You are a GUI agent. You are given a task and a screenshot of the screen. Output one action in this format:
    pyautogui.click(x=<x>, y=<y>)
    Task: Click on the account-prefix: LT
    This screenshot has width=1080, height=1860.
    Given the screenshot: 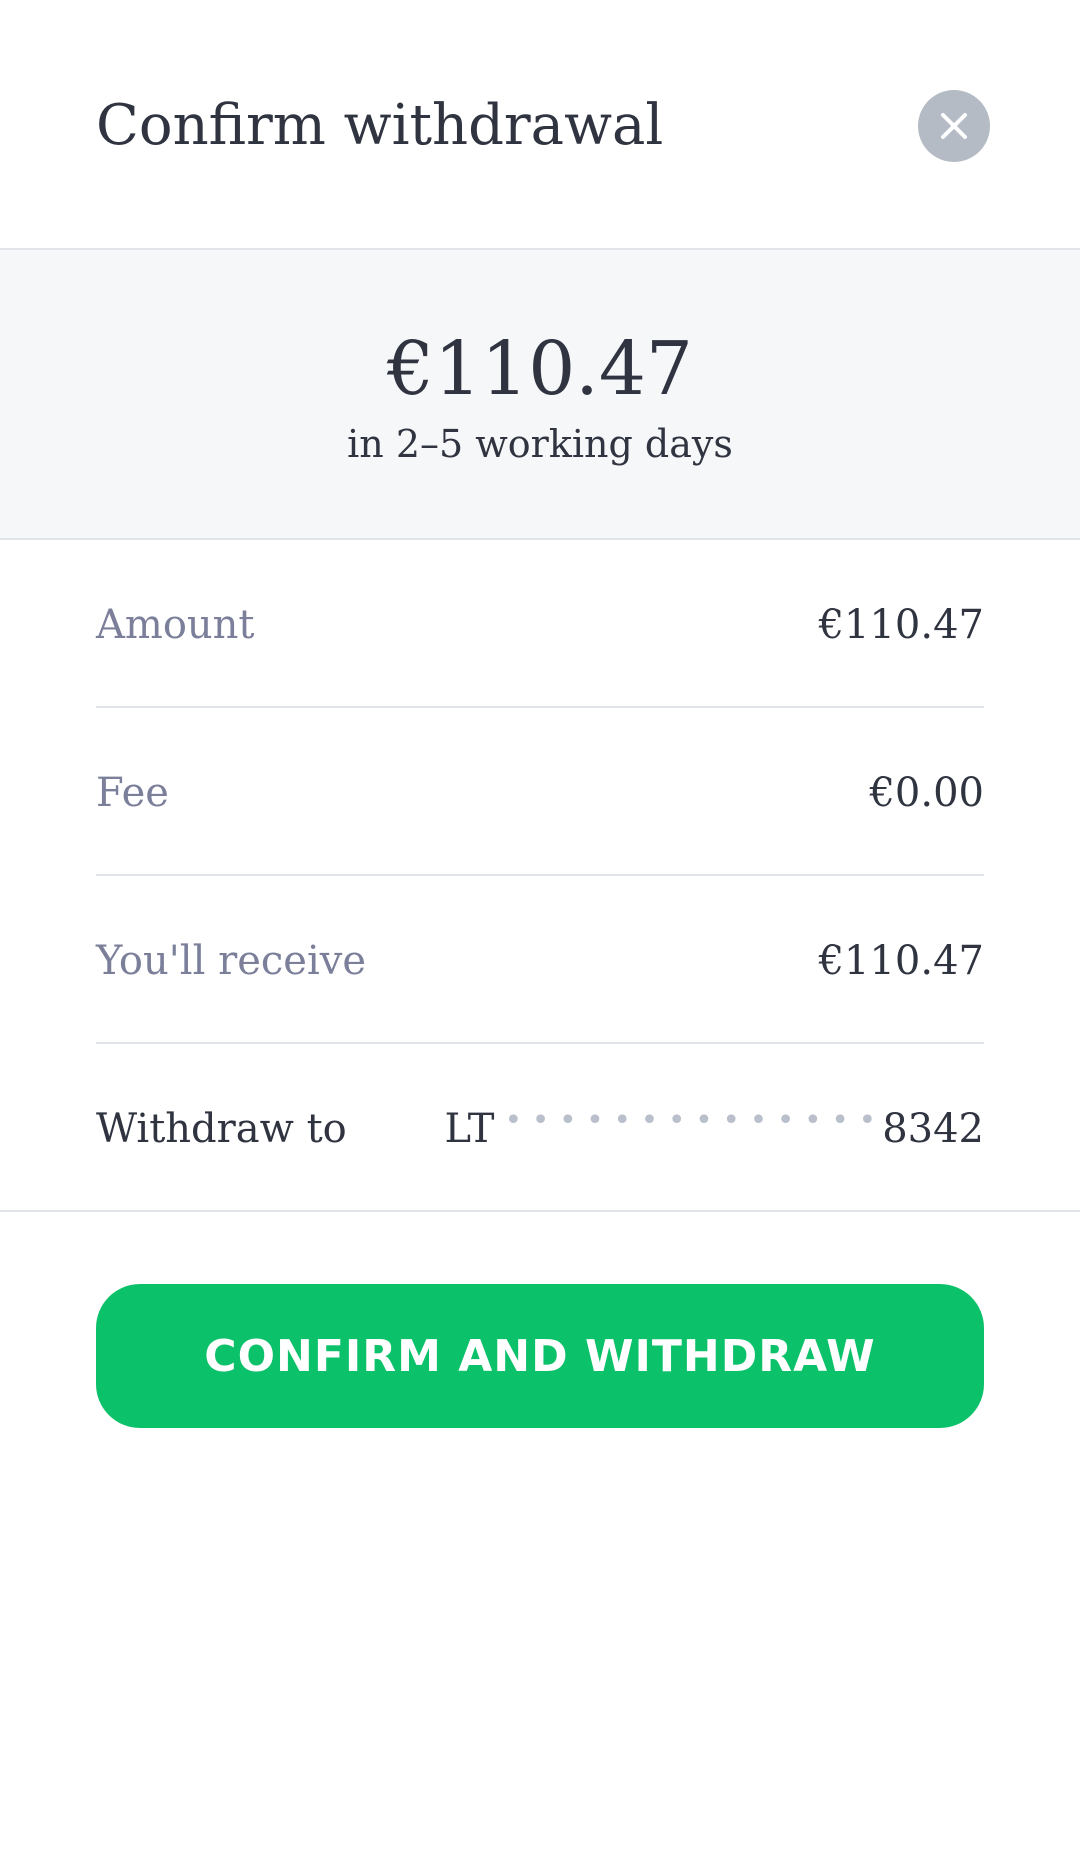 What is the action you would take?
    pyautogui.click(x=469, y=1129)
    